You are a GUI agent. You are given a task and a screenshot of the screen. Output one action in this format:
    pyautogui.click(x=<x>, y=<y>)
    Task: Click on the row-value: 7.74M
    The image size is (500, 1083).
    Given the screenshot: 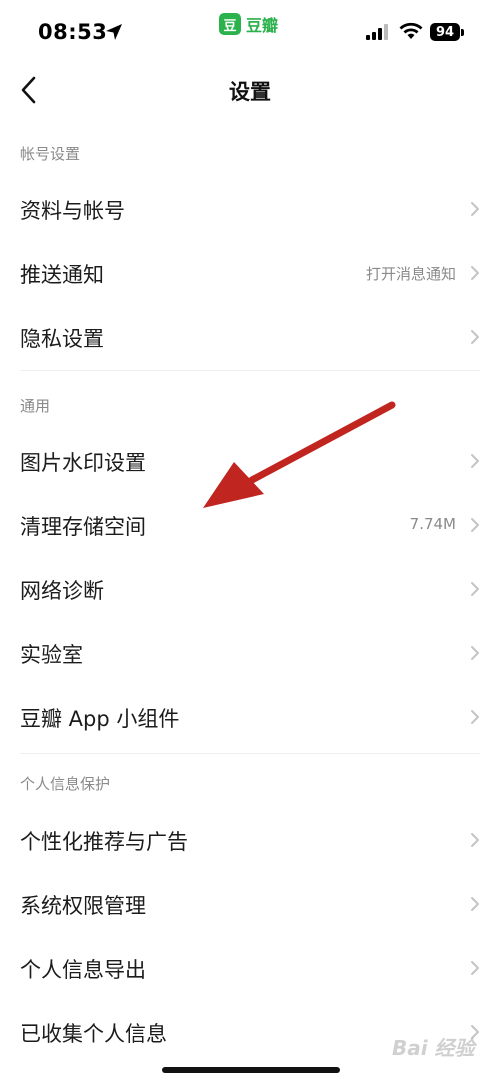 What is the action you would take?
    pyautogui.click(x=432, y=524)
    